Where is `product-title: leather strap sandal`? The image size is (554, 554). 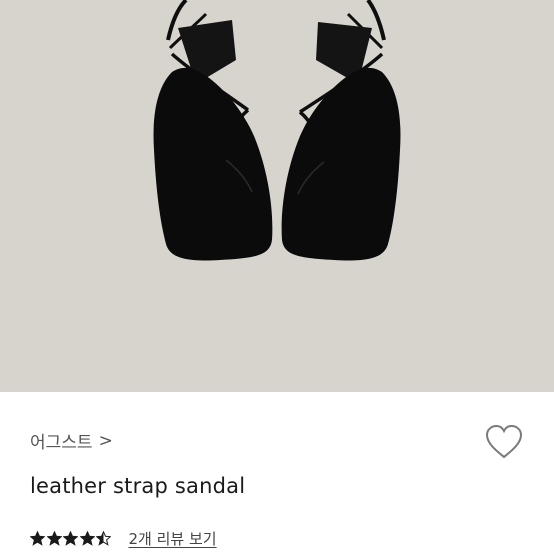 product-title: leather strap sandal is located at coordinates (138, 486).